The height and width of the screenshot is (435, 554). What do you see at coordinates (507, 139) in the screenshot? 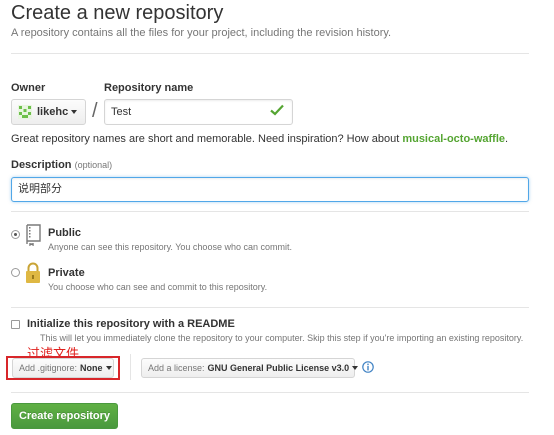
I see `name-hint-end: .` at bounding box center [507, 139].